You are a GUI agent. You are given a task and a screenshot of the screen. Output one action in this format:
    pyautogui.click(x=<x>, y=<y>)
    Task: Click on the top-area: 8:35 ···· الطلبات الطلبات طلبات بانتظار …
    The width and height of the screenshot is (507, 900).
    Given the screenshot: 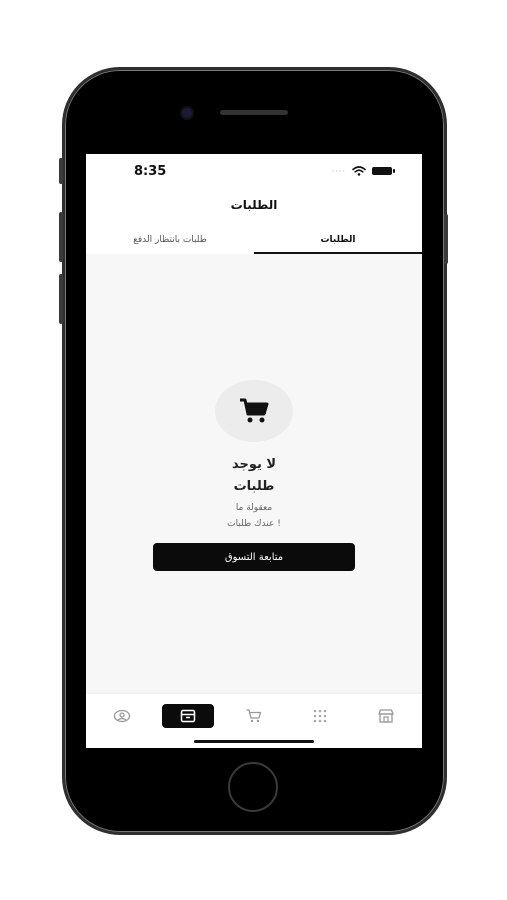 What is the action you would take?
    pyautogui.click(x=254, y=204)
    